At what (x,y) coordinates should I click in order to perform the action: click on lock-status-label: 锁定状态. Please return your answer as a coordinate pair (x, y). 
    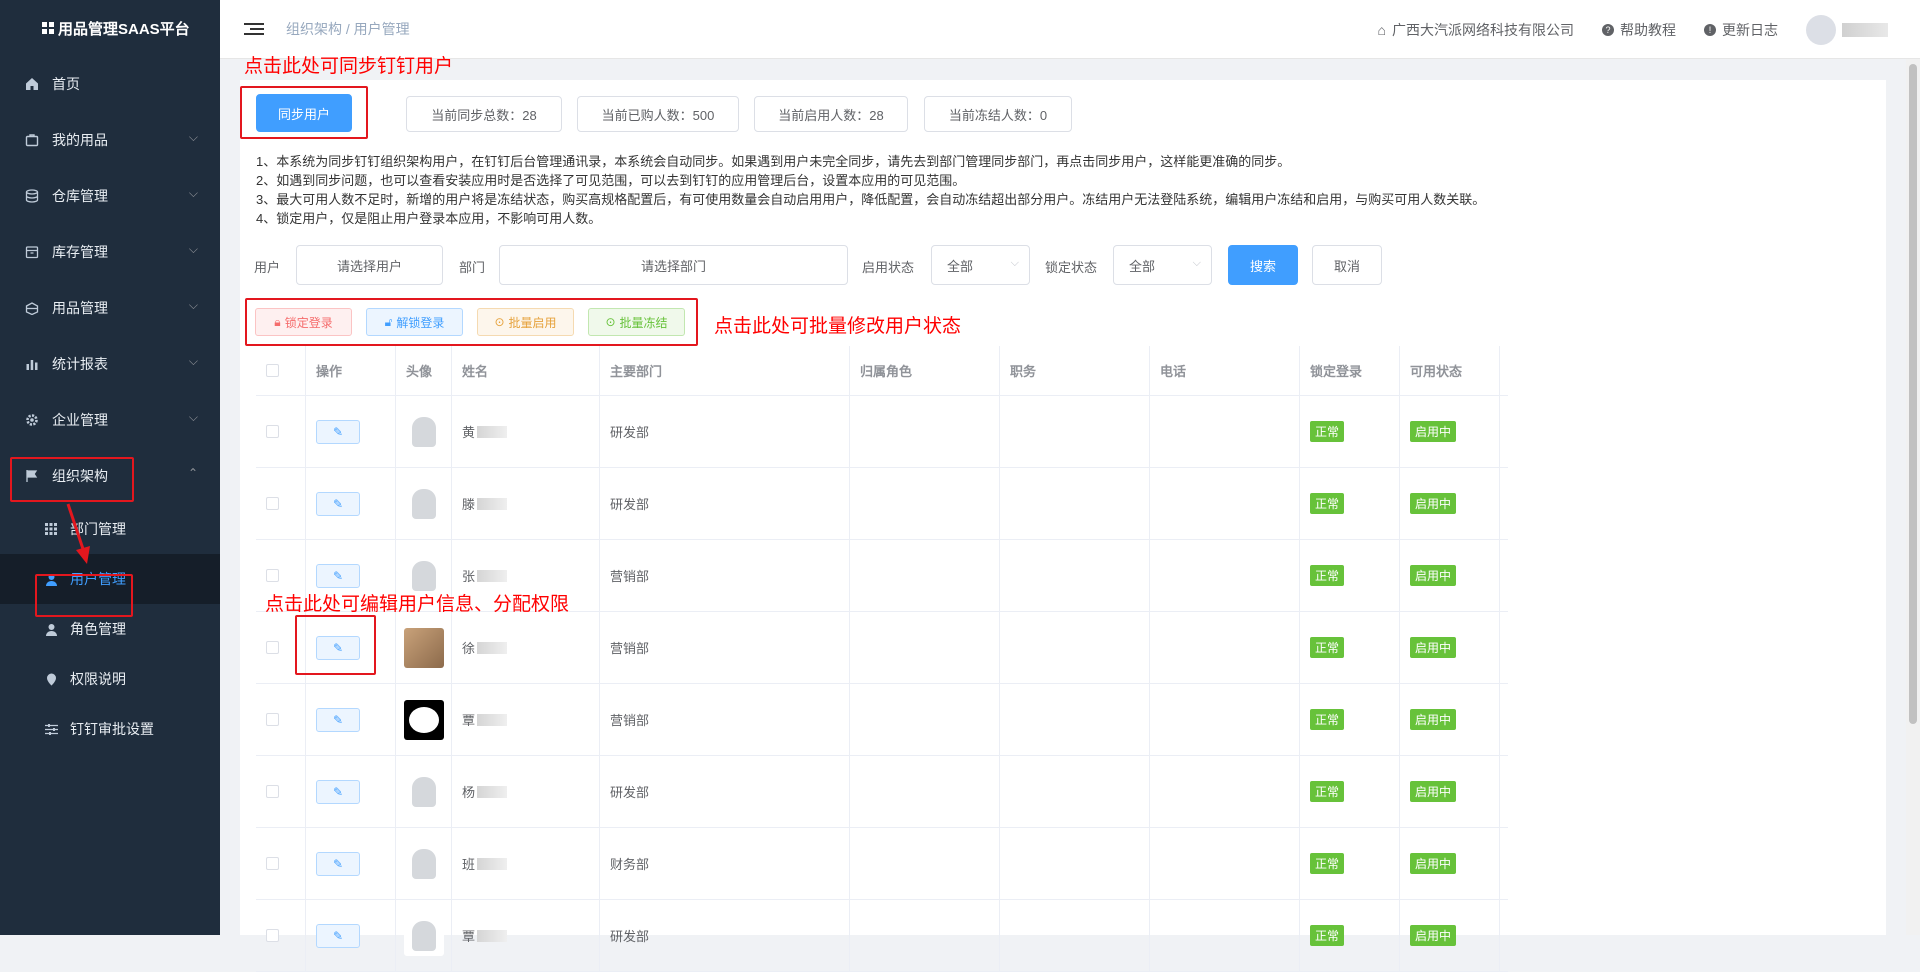
    Looking at the image, I should click on (1071, 267).